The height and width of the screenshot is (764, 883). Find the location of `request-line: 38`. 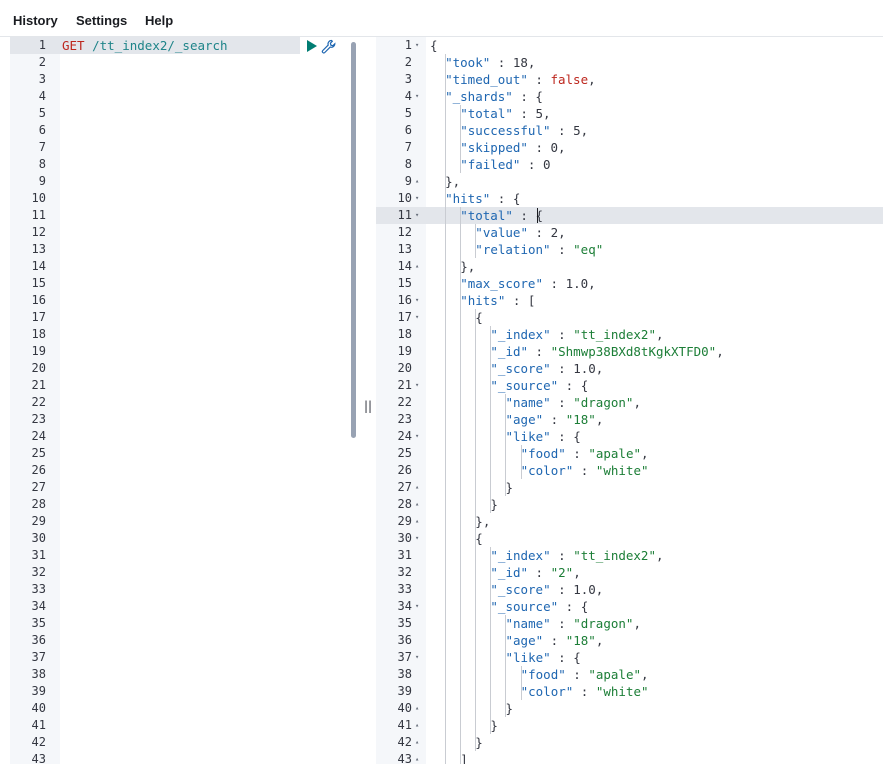

request-line: 38 is located at coordinates (185, 674).